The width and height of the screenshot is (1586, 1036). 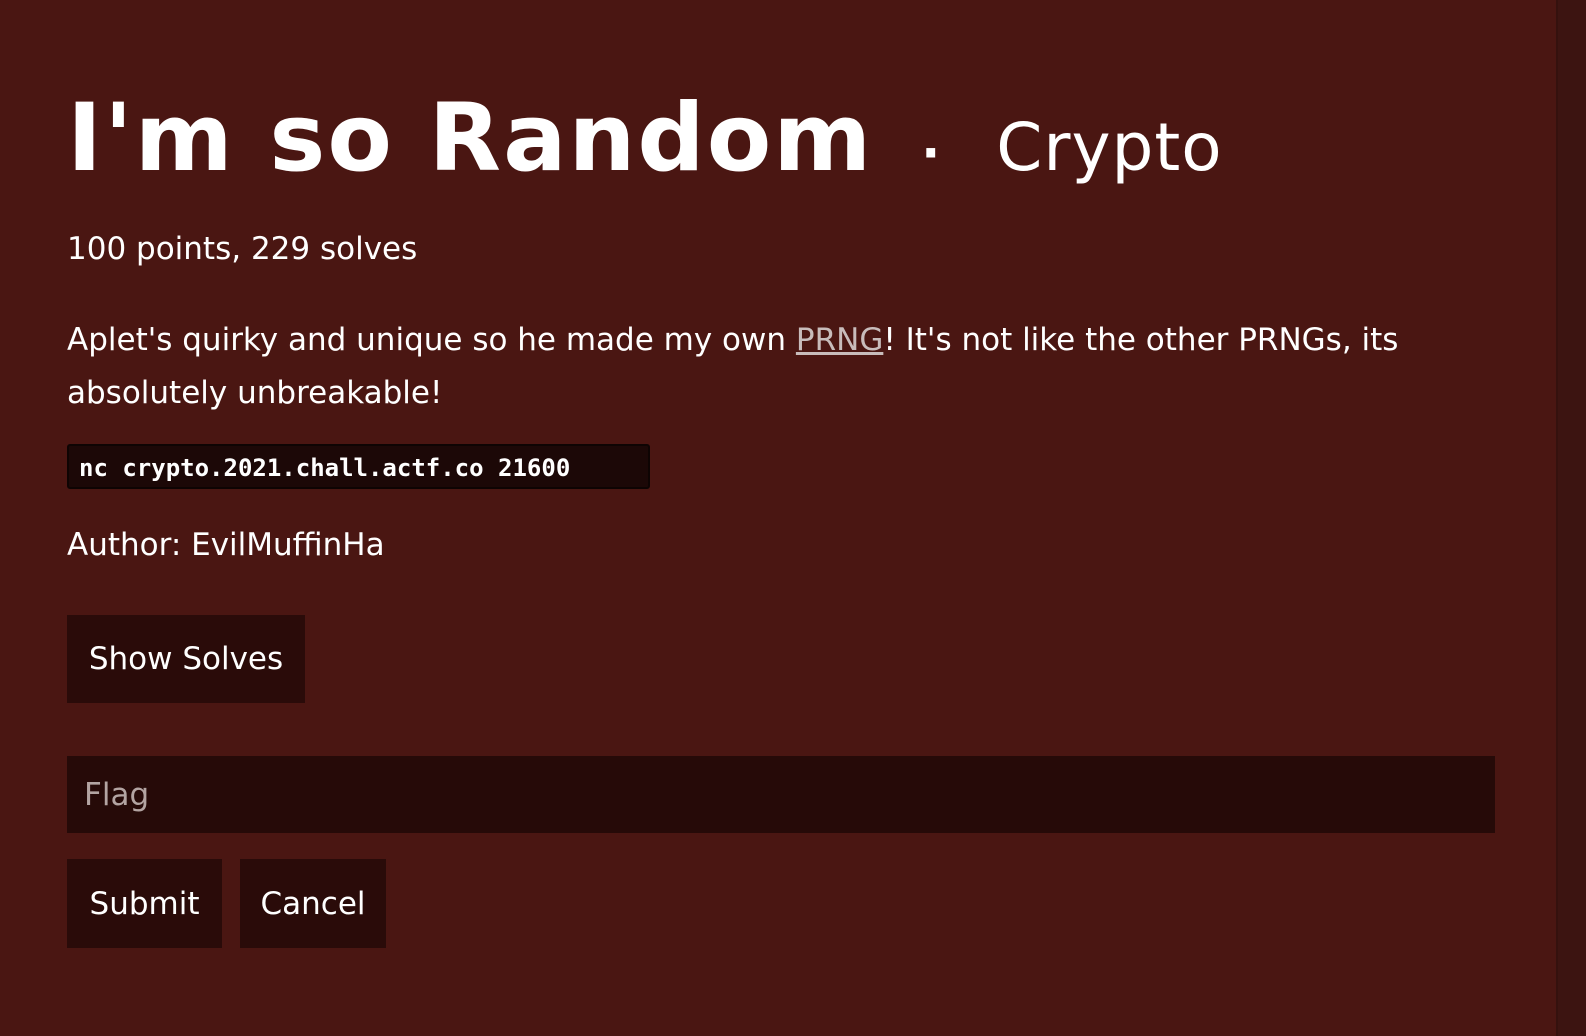 I want to click on title-row: I'm so Random · Crypto, so click(x=645, y=142).